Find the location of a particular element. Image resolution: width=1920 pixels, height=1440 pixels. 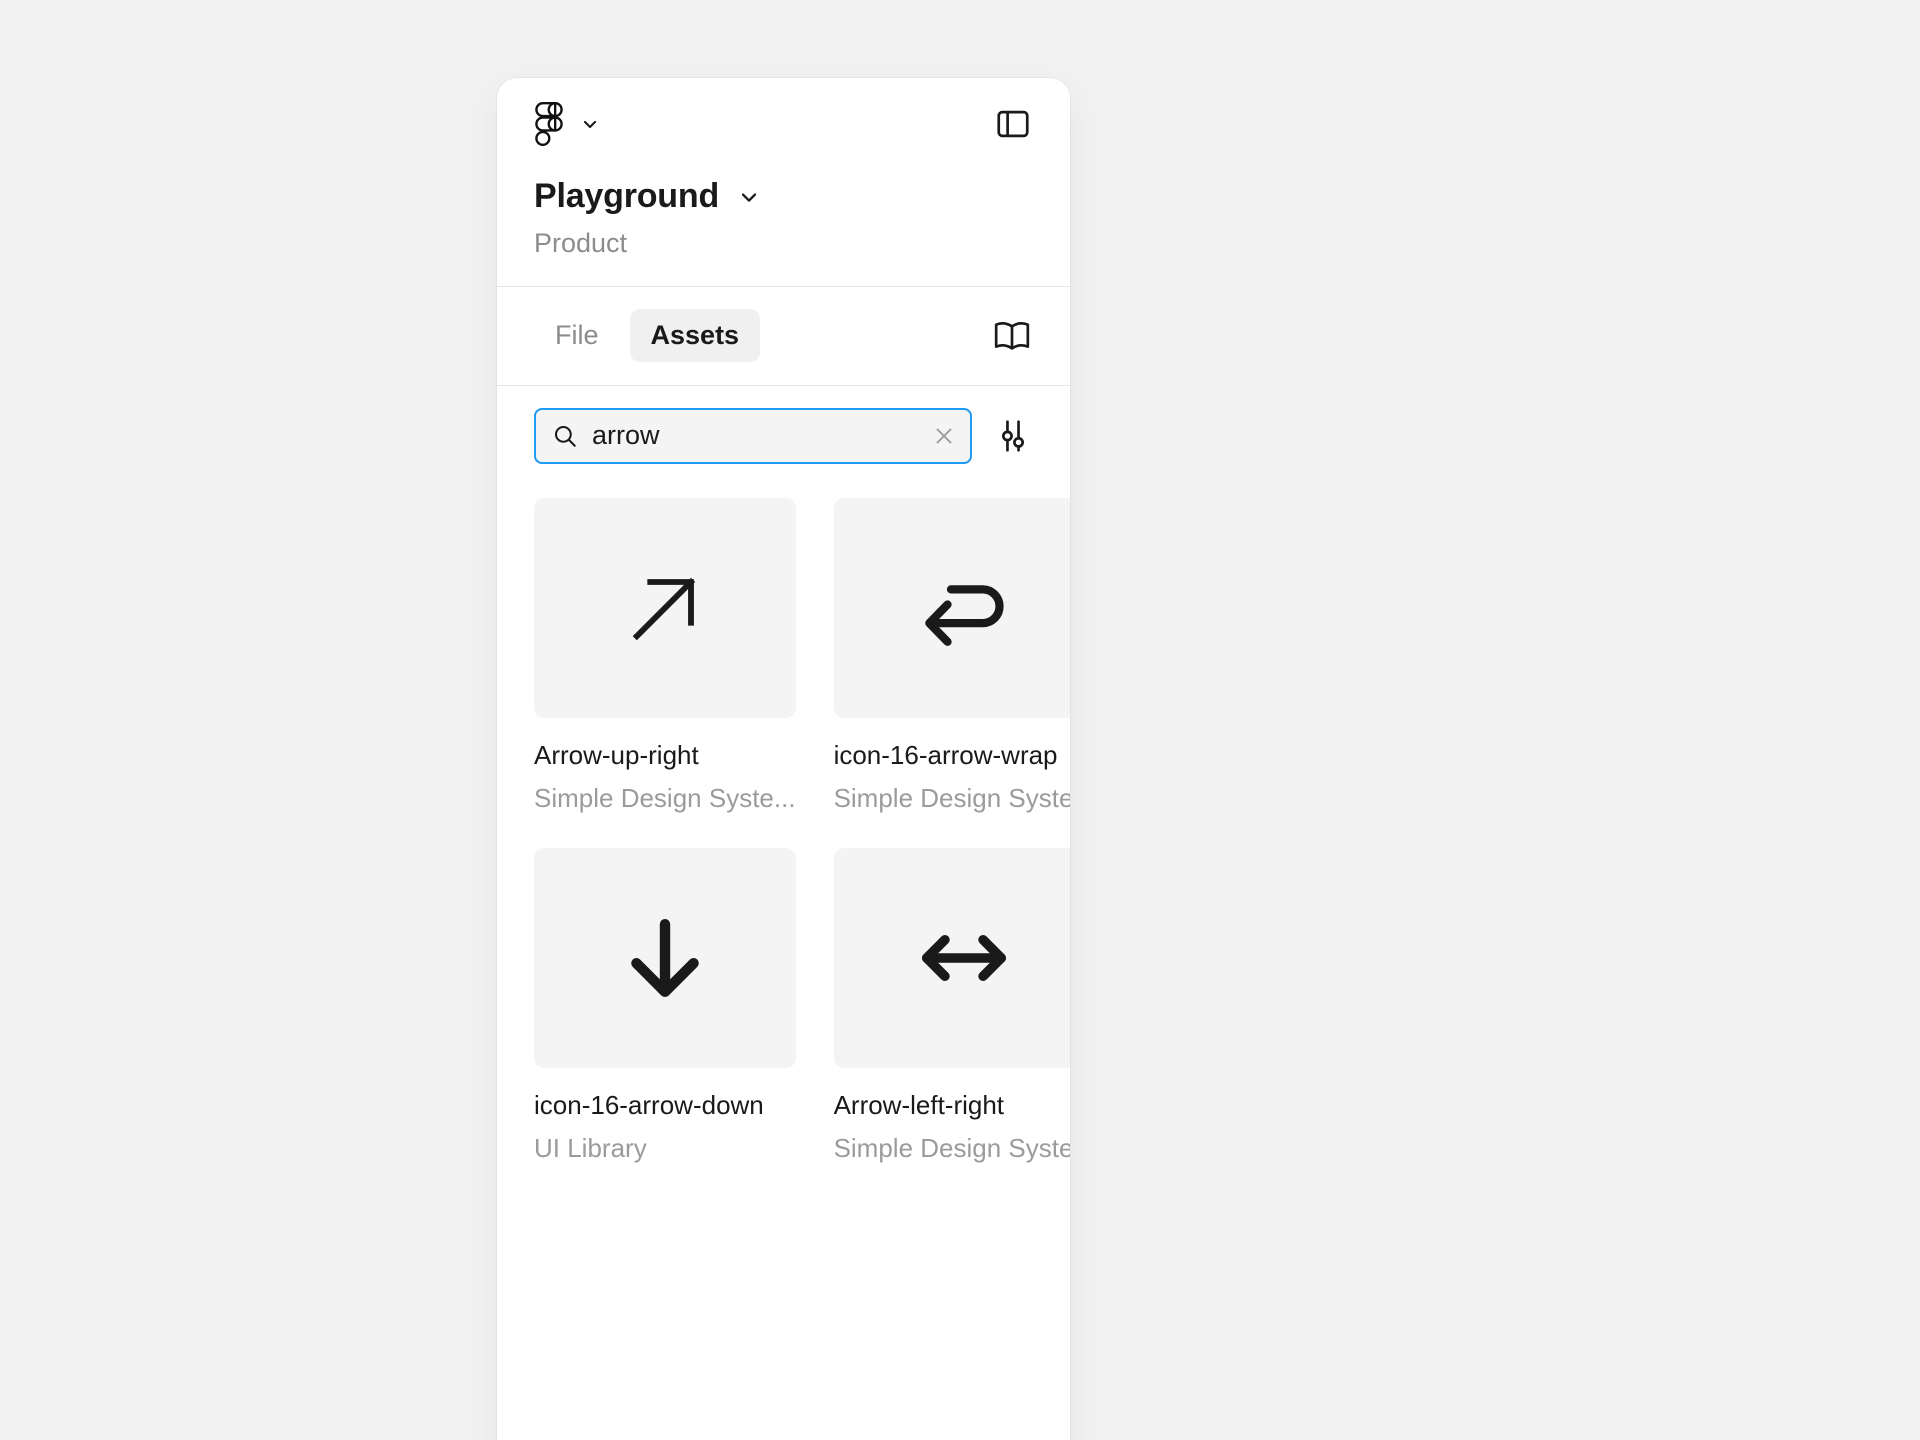

search-icon is located at coordinates (565, 436).